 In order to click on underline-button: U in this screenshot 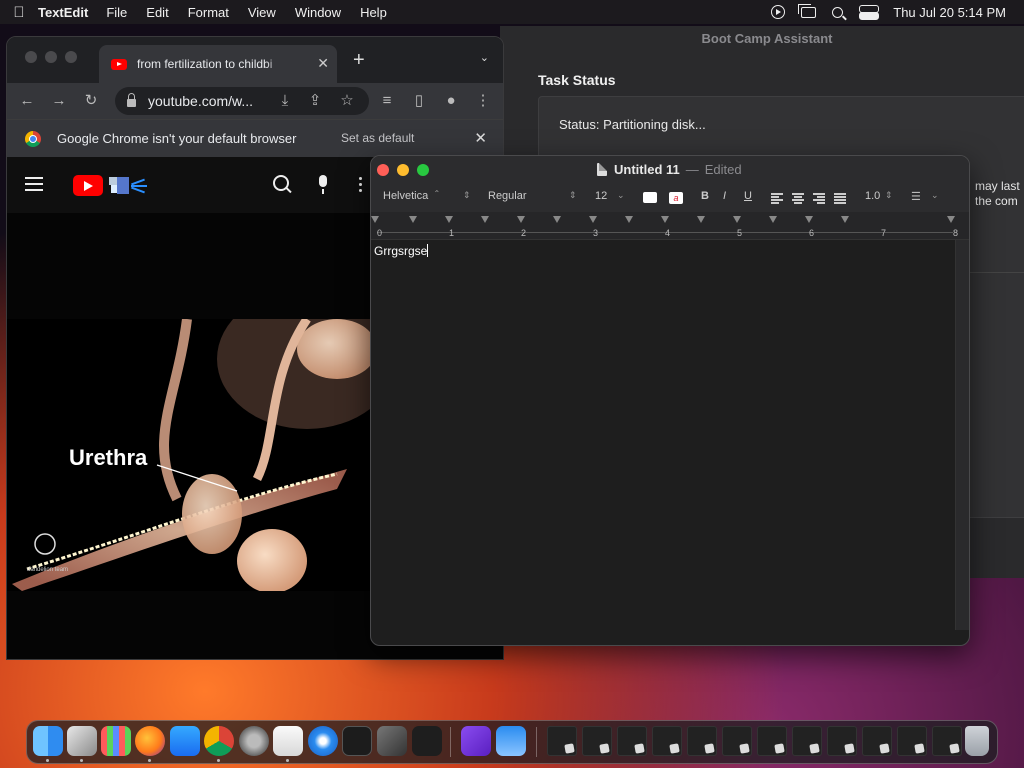, I will do `click(748, 196)`.